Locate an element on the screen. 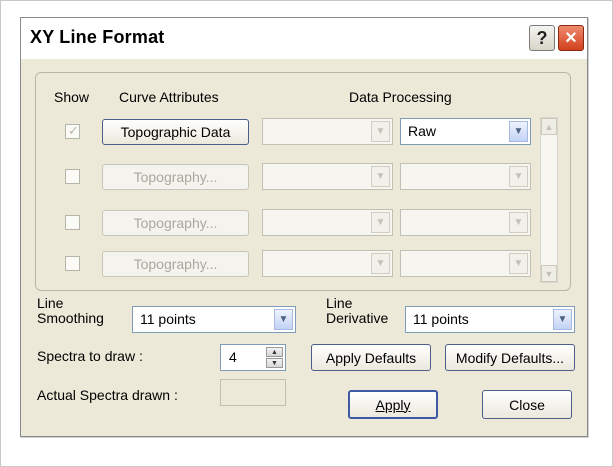 This screenshot has width=613, height=467. apply-button: Apply is located at coordinates (393, 404).